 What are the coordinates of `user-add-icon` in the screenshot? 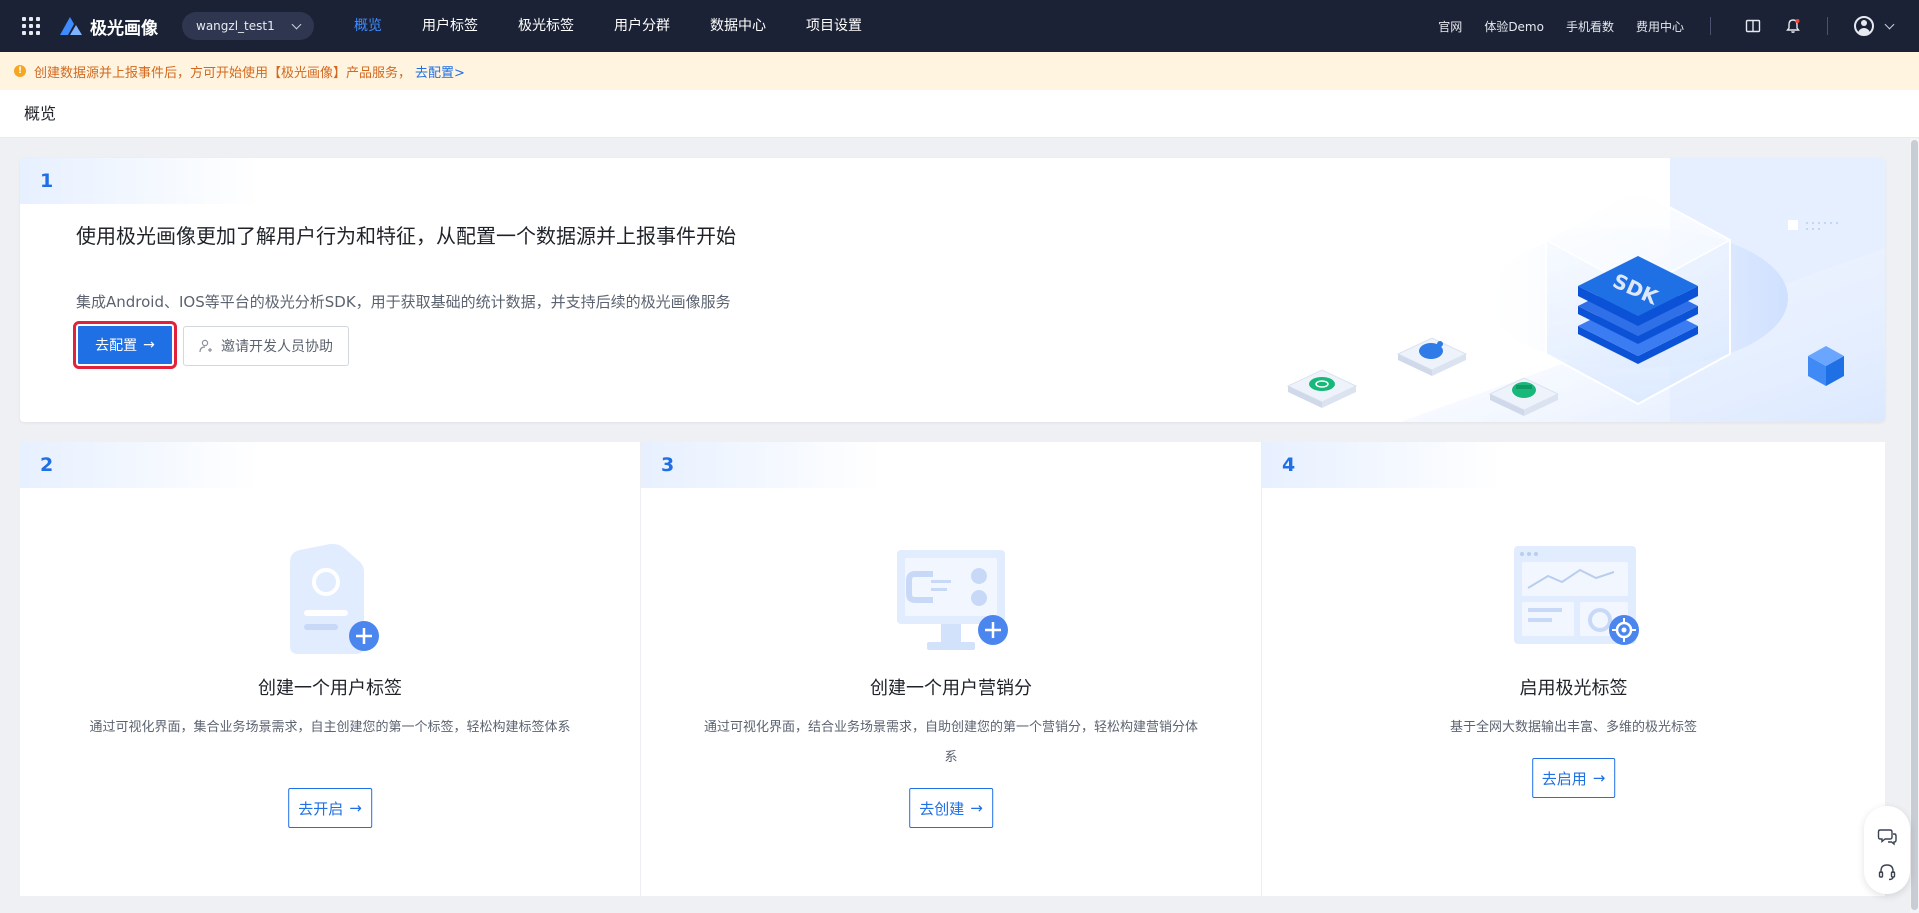 It's located at (205, 346).